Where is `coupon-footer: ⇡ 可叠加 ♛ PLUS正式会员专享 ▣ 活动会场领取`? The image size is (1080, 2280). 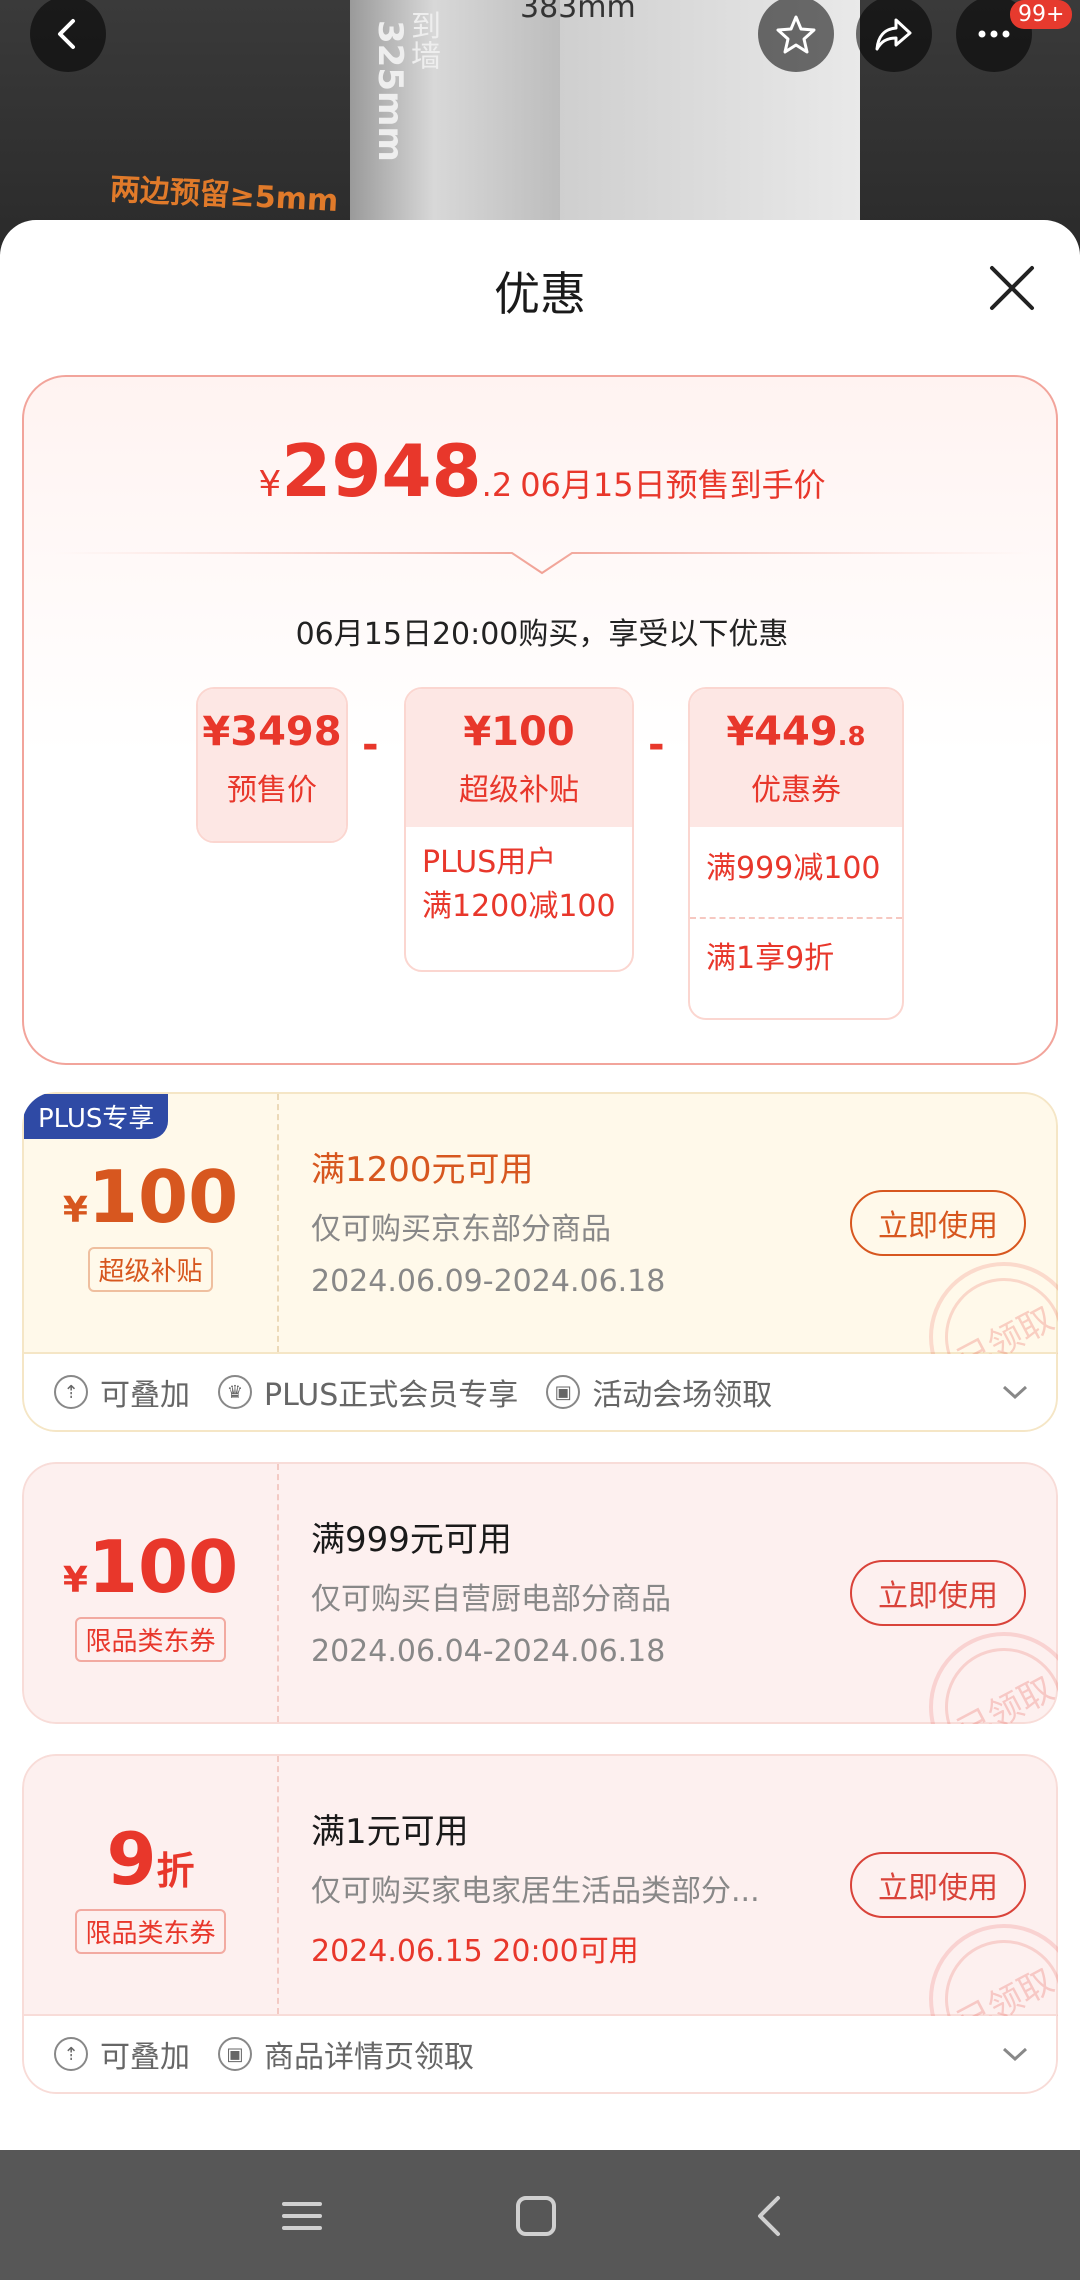
coupon-footer: ⇡ 可叠加 ♛ PLUS正式会员专享 ▣ 活动会场领取 is located at coordinates (540, 1393).